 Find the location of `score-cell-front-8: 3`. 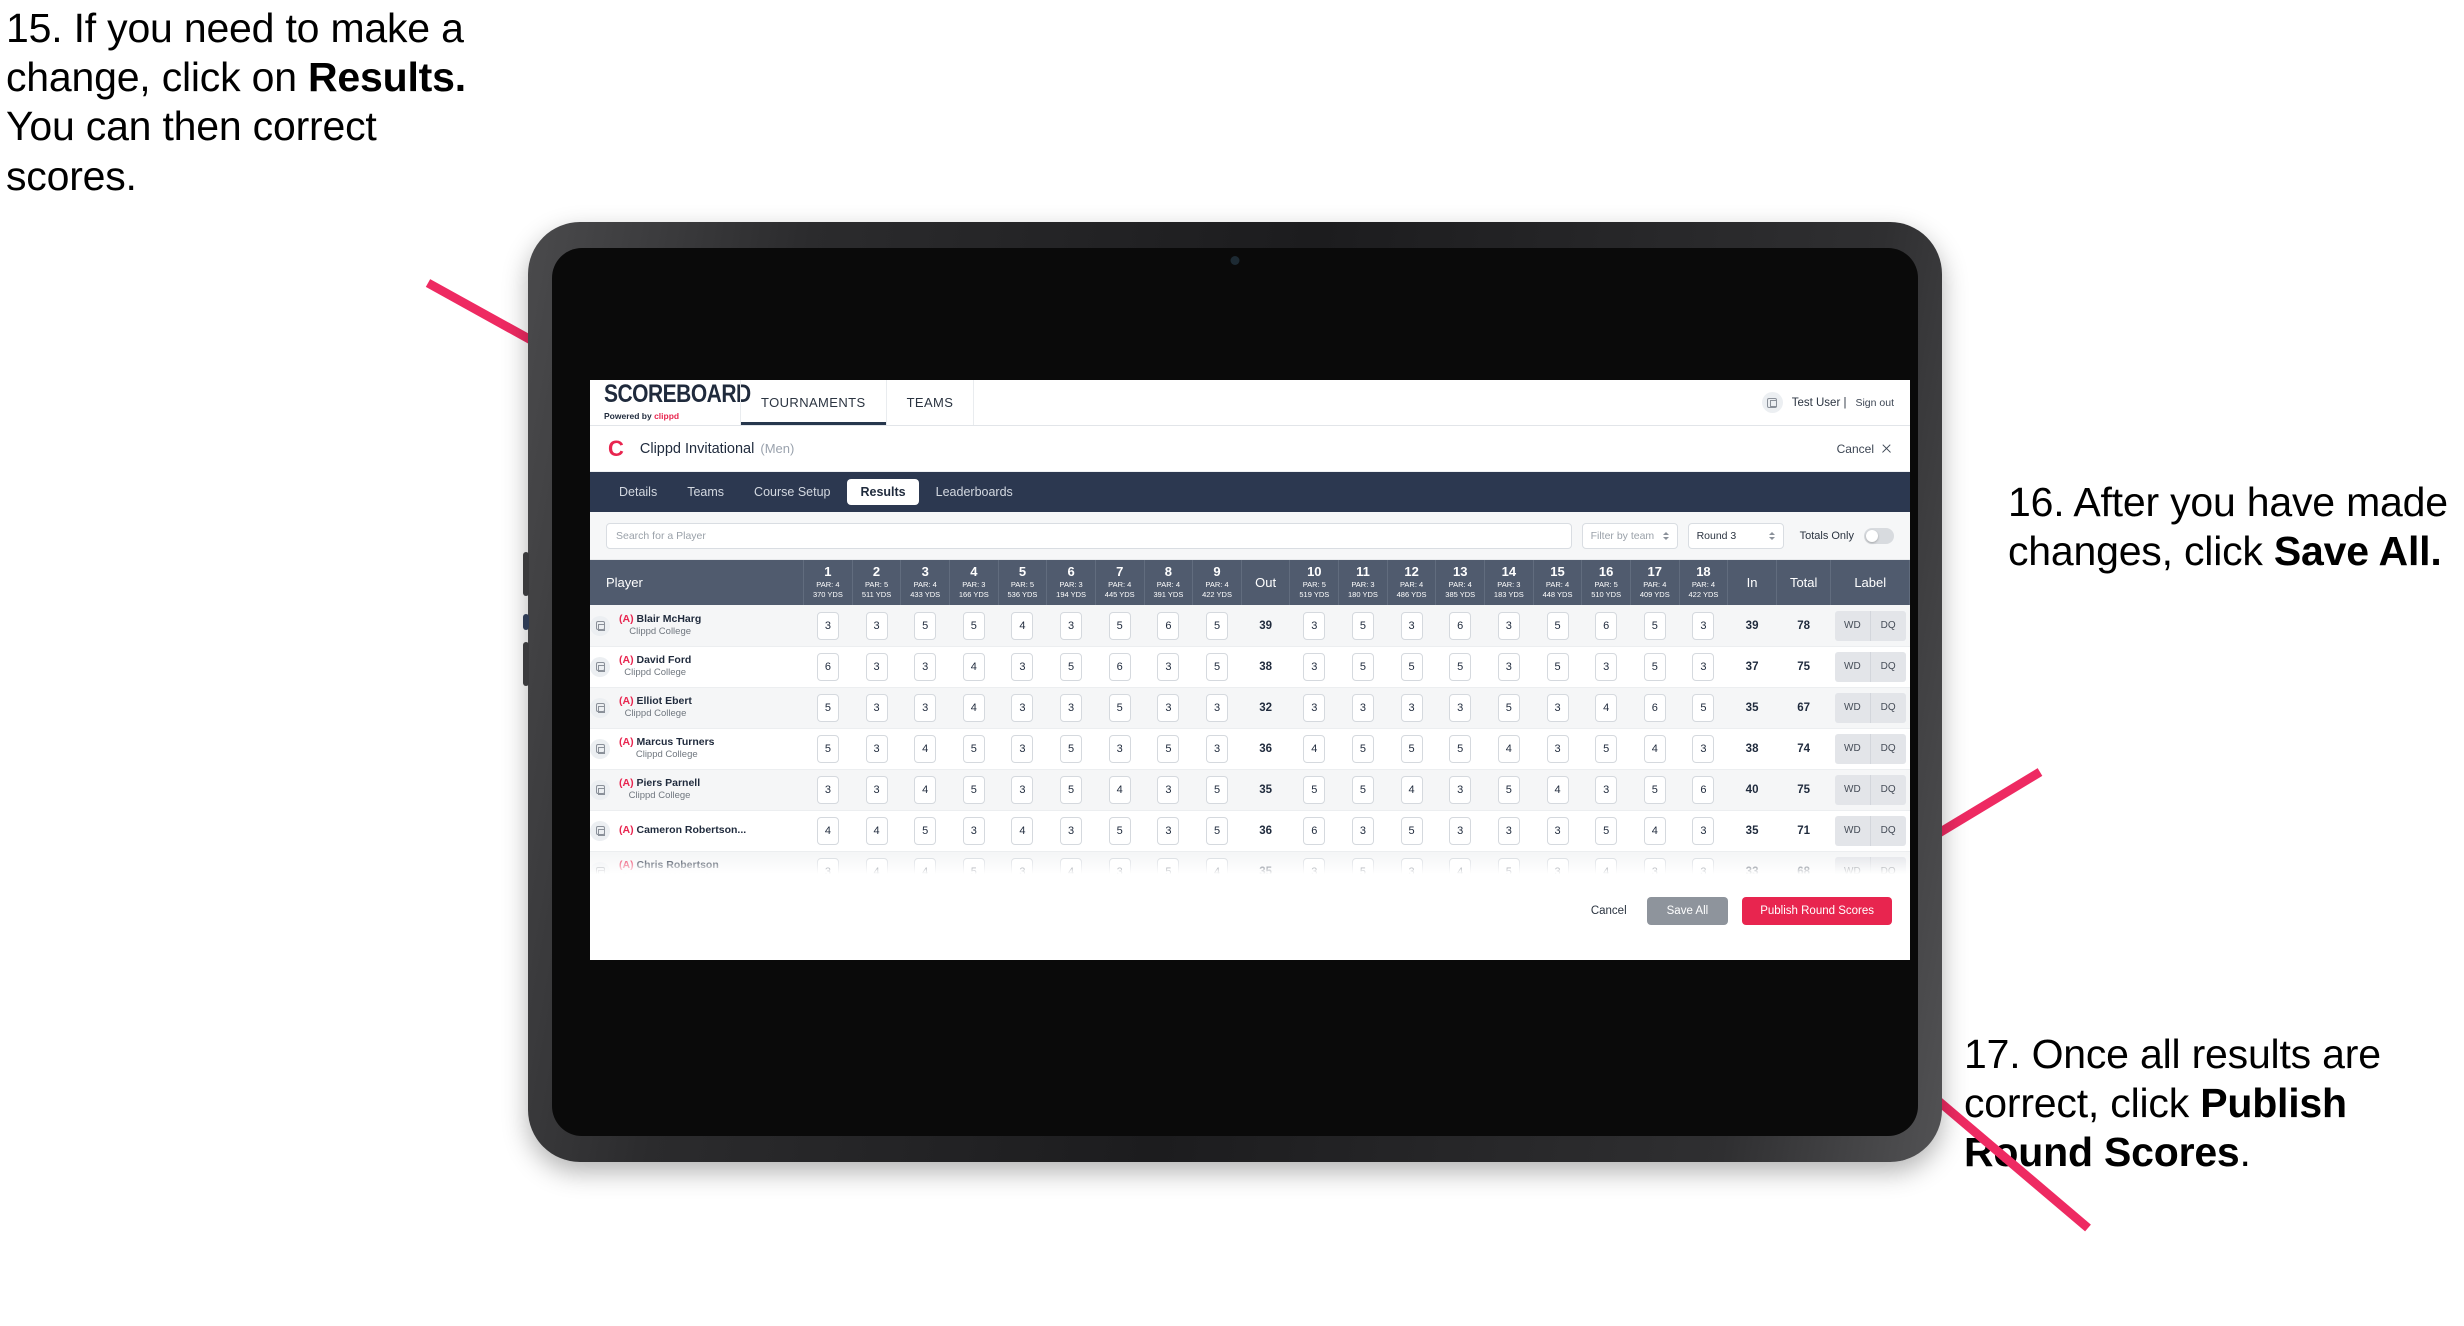

score-cell-front-8: 3 is located at coordinates (1168, 667).